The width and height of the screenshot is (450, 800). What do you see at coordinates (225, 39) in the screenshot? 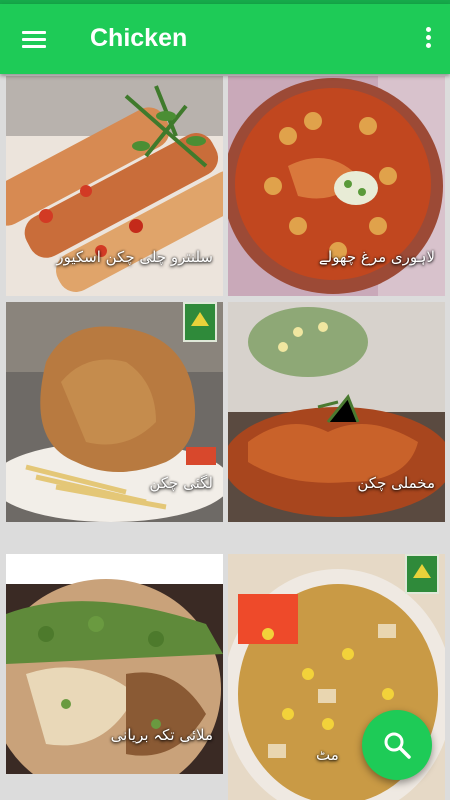
I see `app-bar: Chicken` at bounding box center [225, 39].